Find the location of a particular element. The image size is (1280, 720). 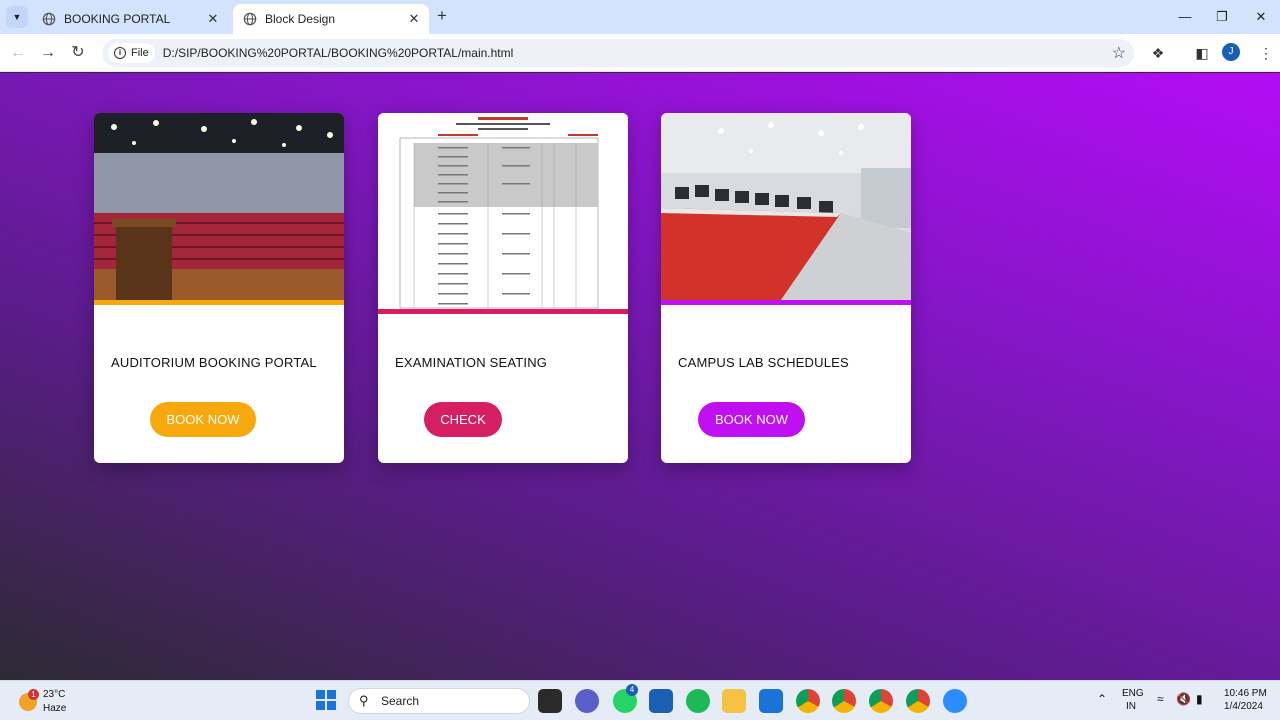

auditorium-card: AUDITORIUM BOOKING PORTAL BOOK NOW is located at coordinates (219, 288).